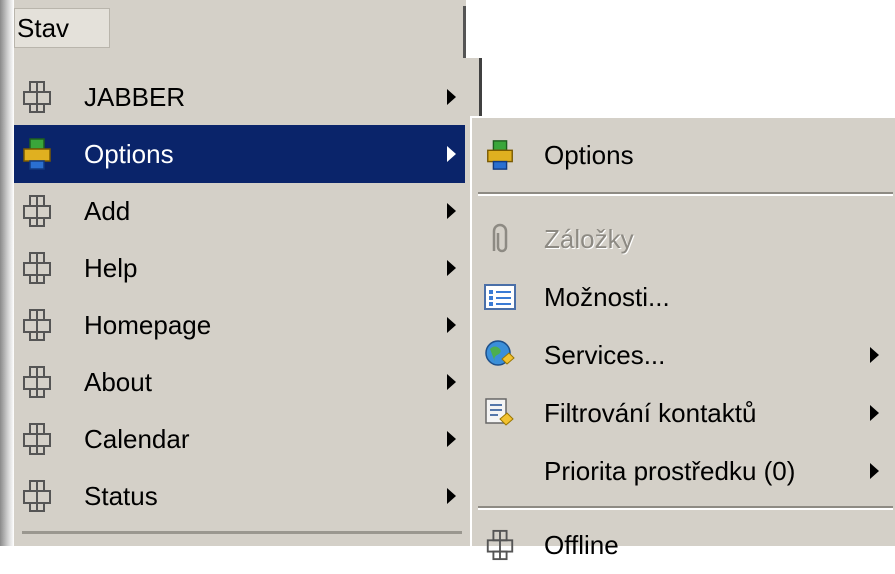 The image size is (895, 574). I want to click on menubar-stav: Stav, so click(62, 28).